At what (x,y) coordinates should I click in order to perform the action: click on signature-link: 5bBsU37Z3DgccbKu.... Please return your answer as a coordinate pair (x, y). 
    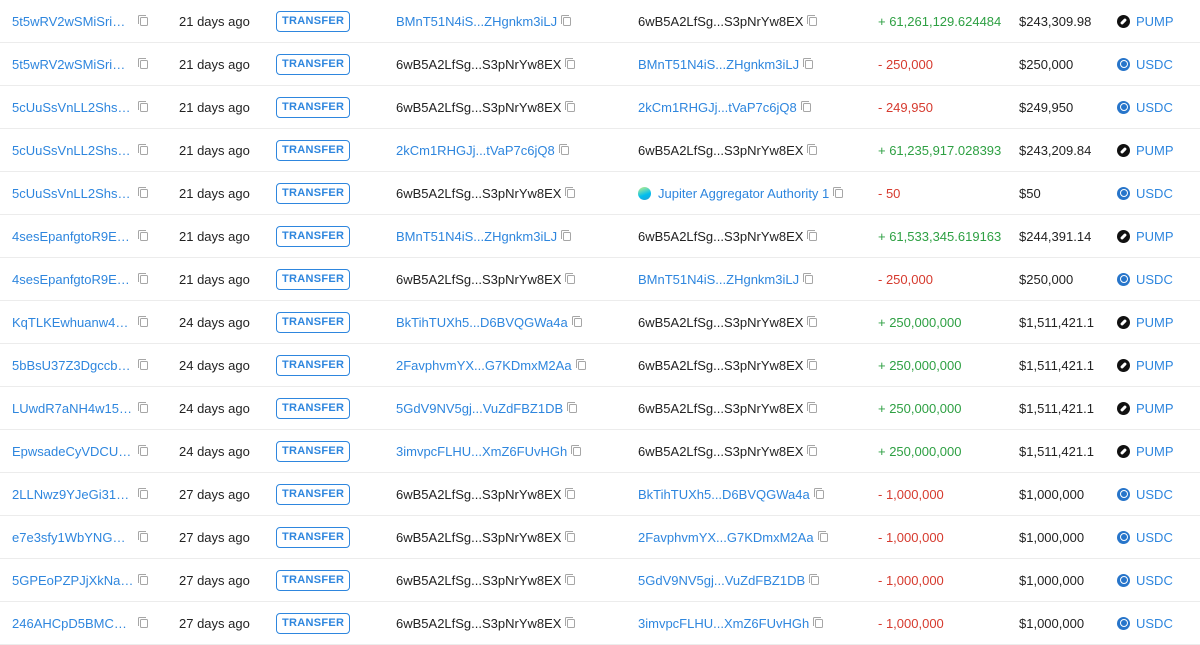
    Looking at the image, I should click on (73, 365).